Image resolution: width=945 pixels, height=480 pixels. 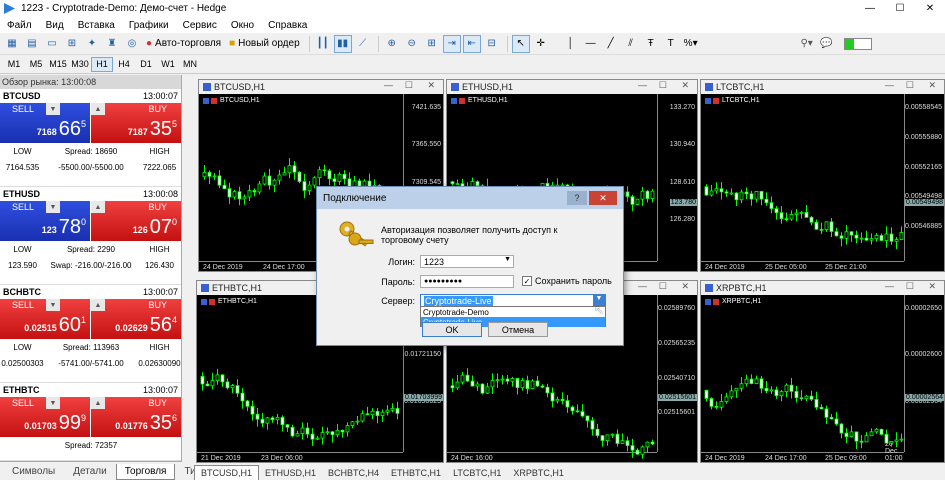 What do you see at coordinates (571, 44) in the screenshot?
I see `vertical-line-icon: │` at bounding box center [571, 44].